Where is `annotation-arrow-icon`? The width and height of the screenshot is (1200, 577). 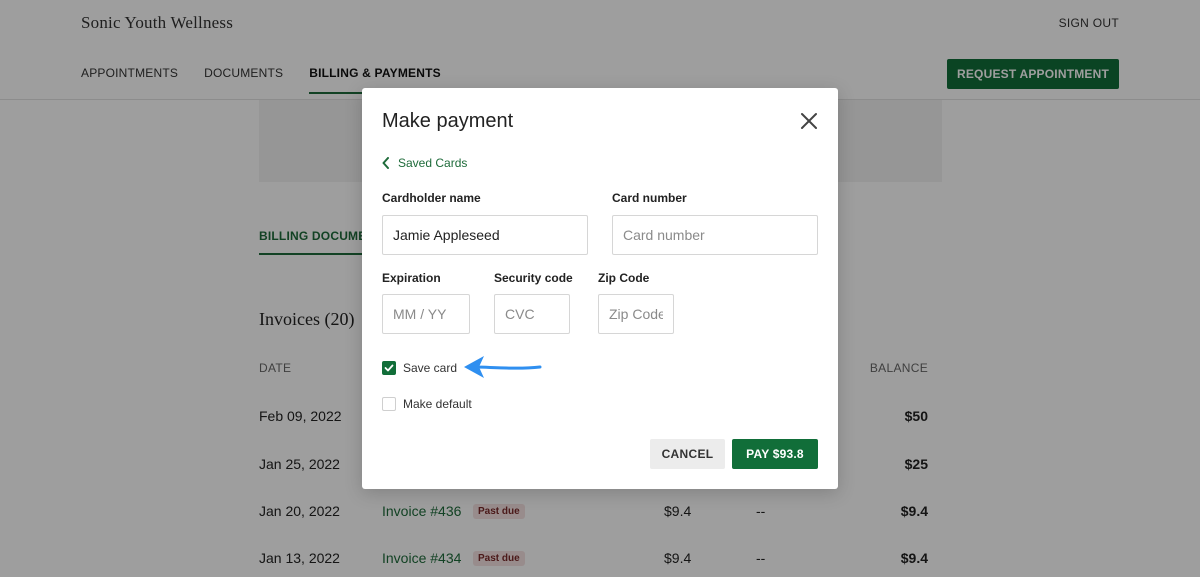
annotation-arrow-icon is located at coordinates (503, 367).